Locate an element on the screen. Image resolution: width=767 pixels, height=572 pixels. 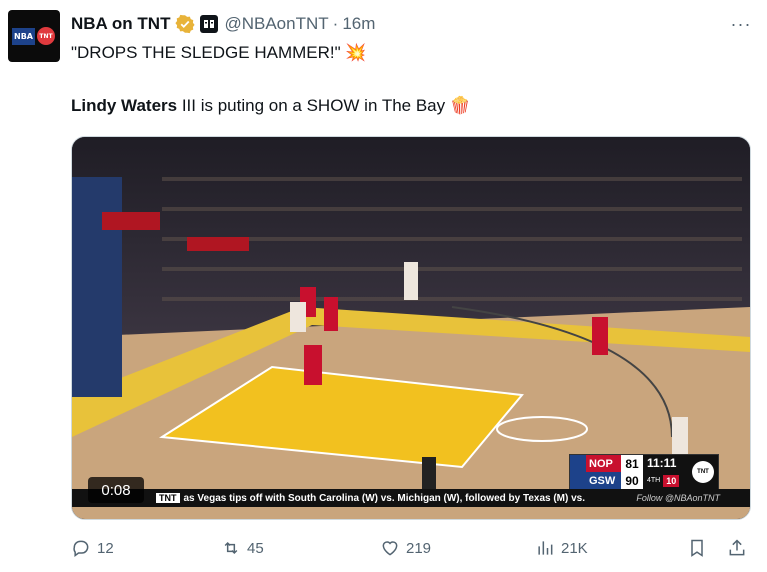
tweet-header: NBA on TNT @NBAonTNT · 16m ··· is located at coordinates (412, 24).